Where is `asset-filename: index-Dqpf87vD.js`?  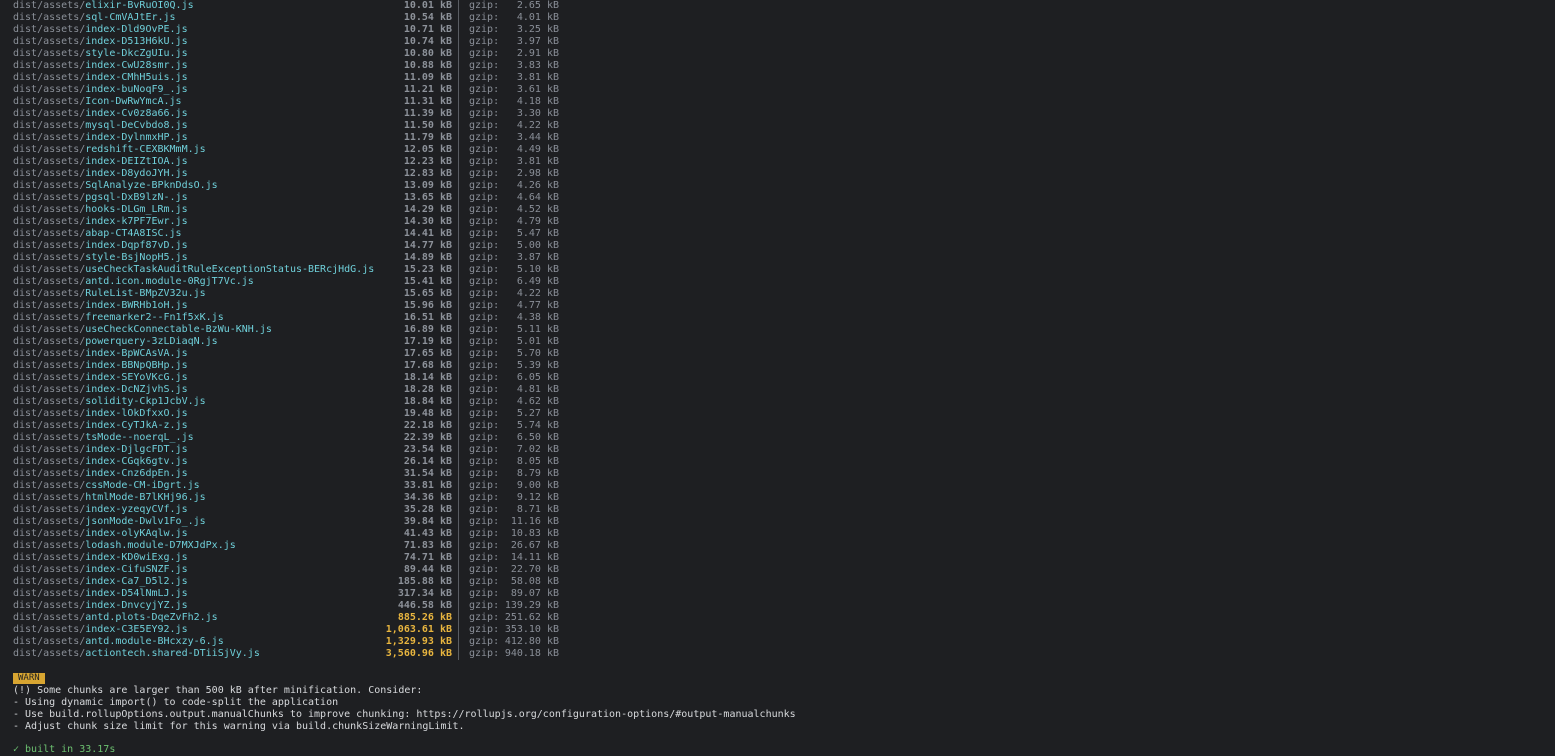 asset-filename: index-Dqpf87vD.js is located at coordinates (136, 245).